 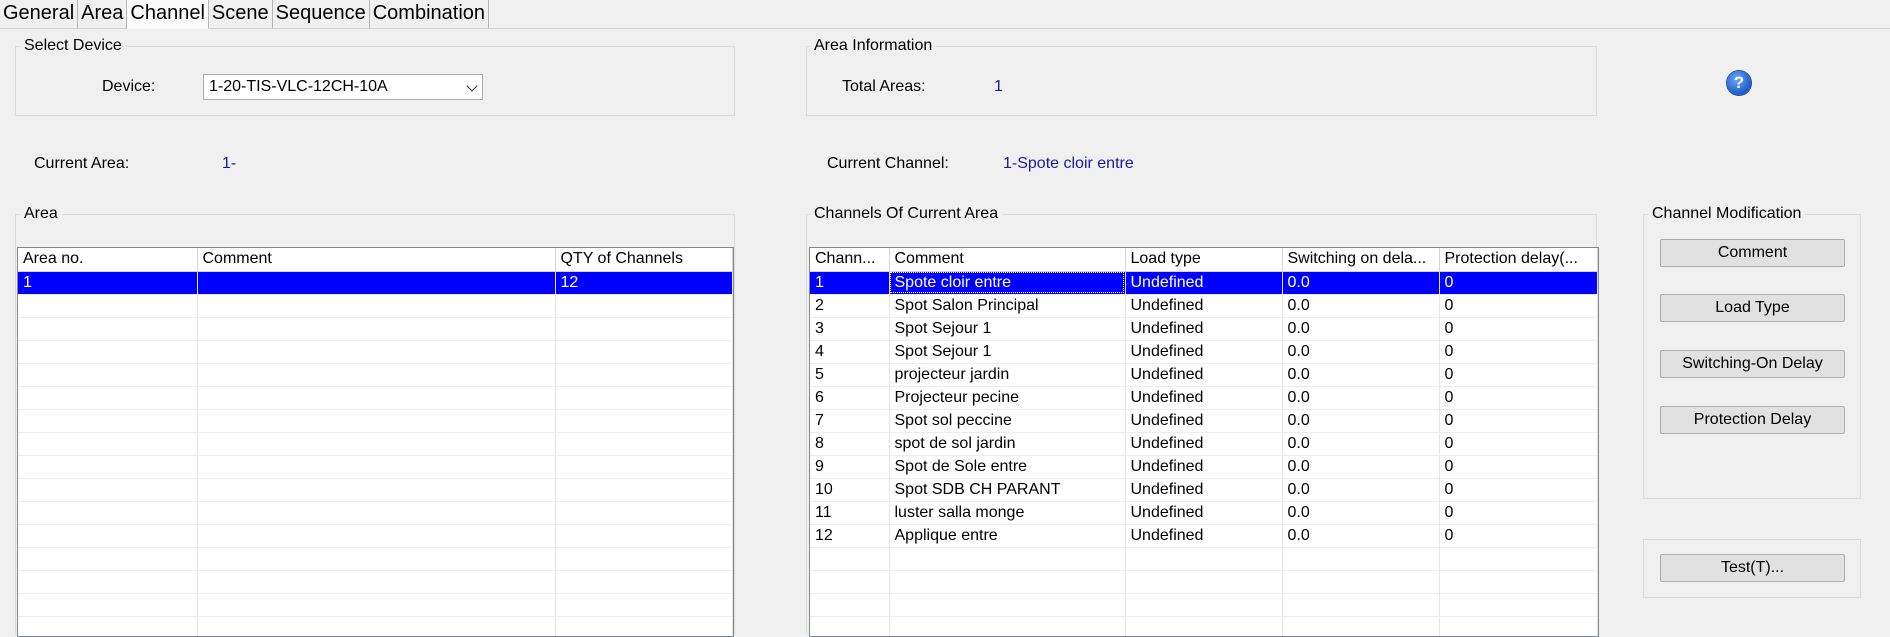 I want to click on tab-sequence: Sequence, so click(x=321, y=14).